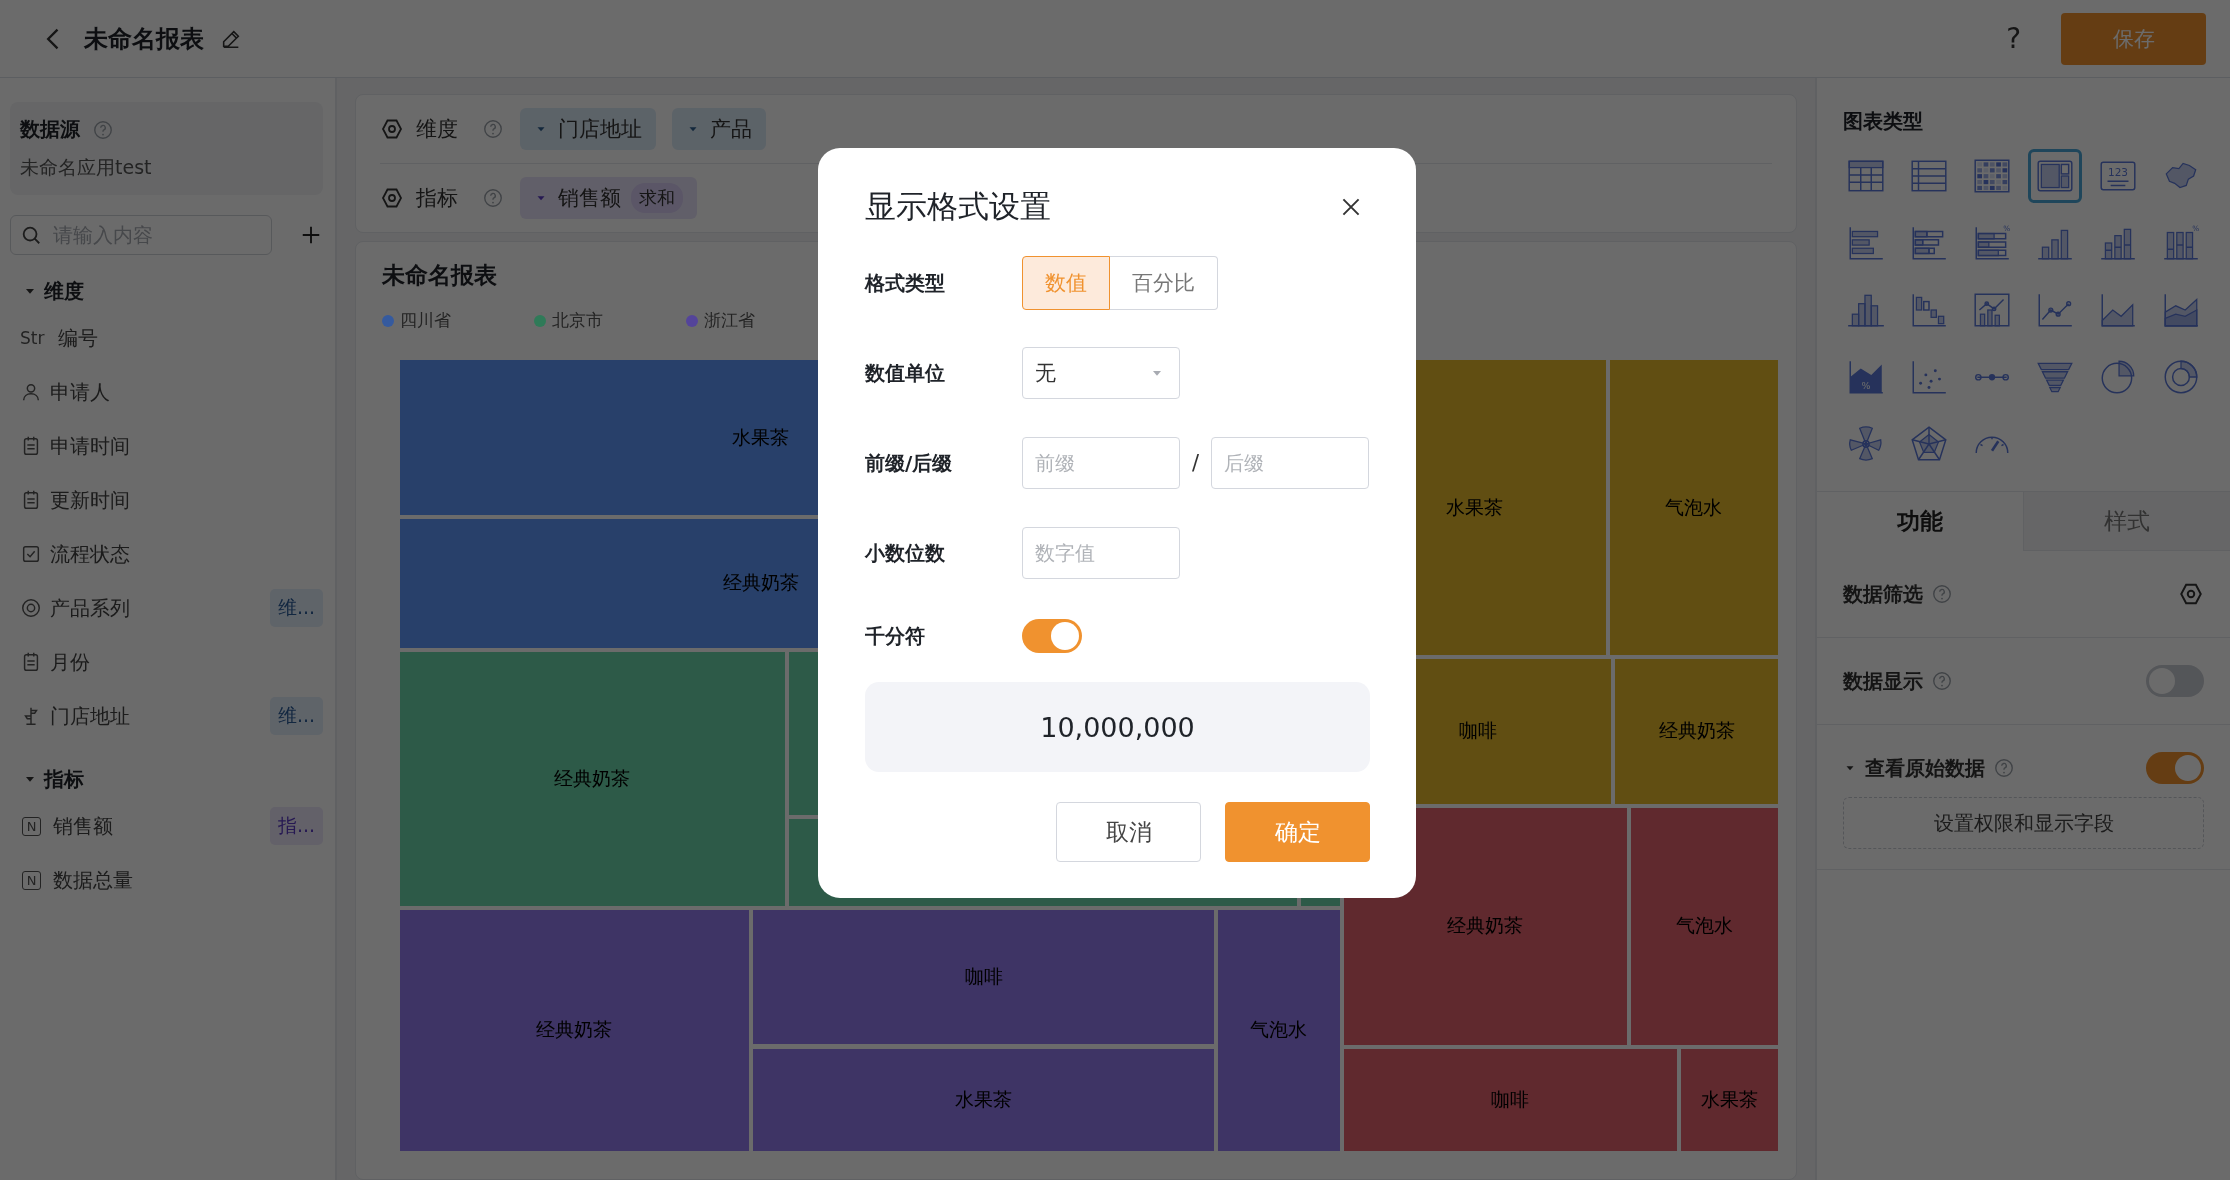  Describe the element at coordinates (186, 662) in the screenshot. I see `field-name: 月份` at that location.